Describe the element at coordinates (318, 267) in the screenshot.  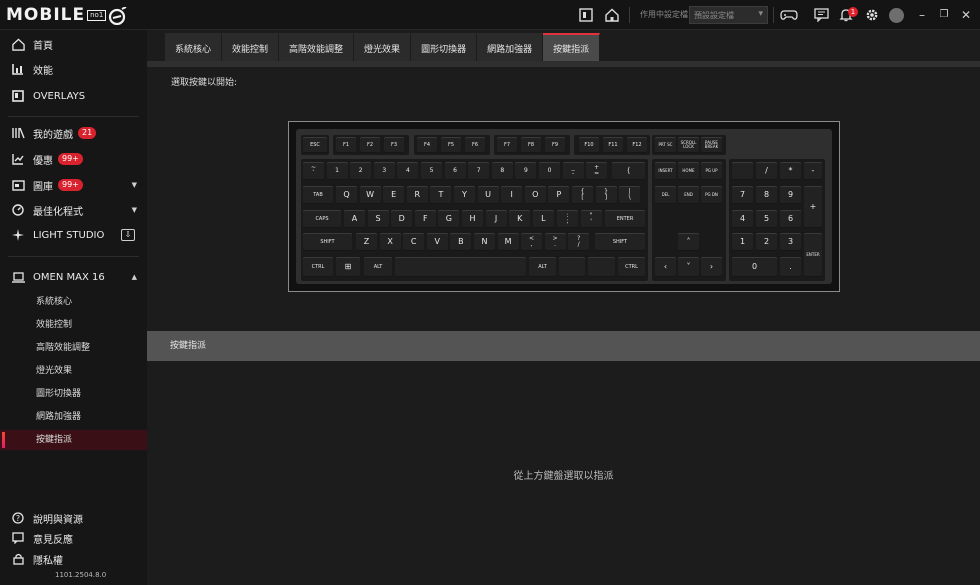
I see `key-left-ctrl: CTRL` at that location.